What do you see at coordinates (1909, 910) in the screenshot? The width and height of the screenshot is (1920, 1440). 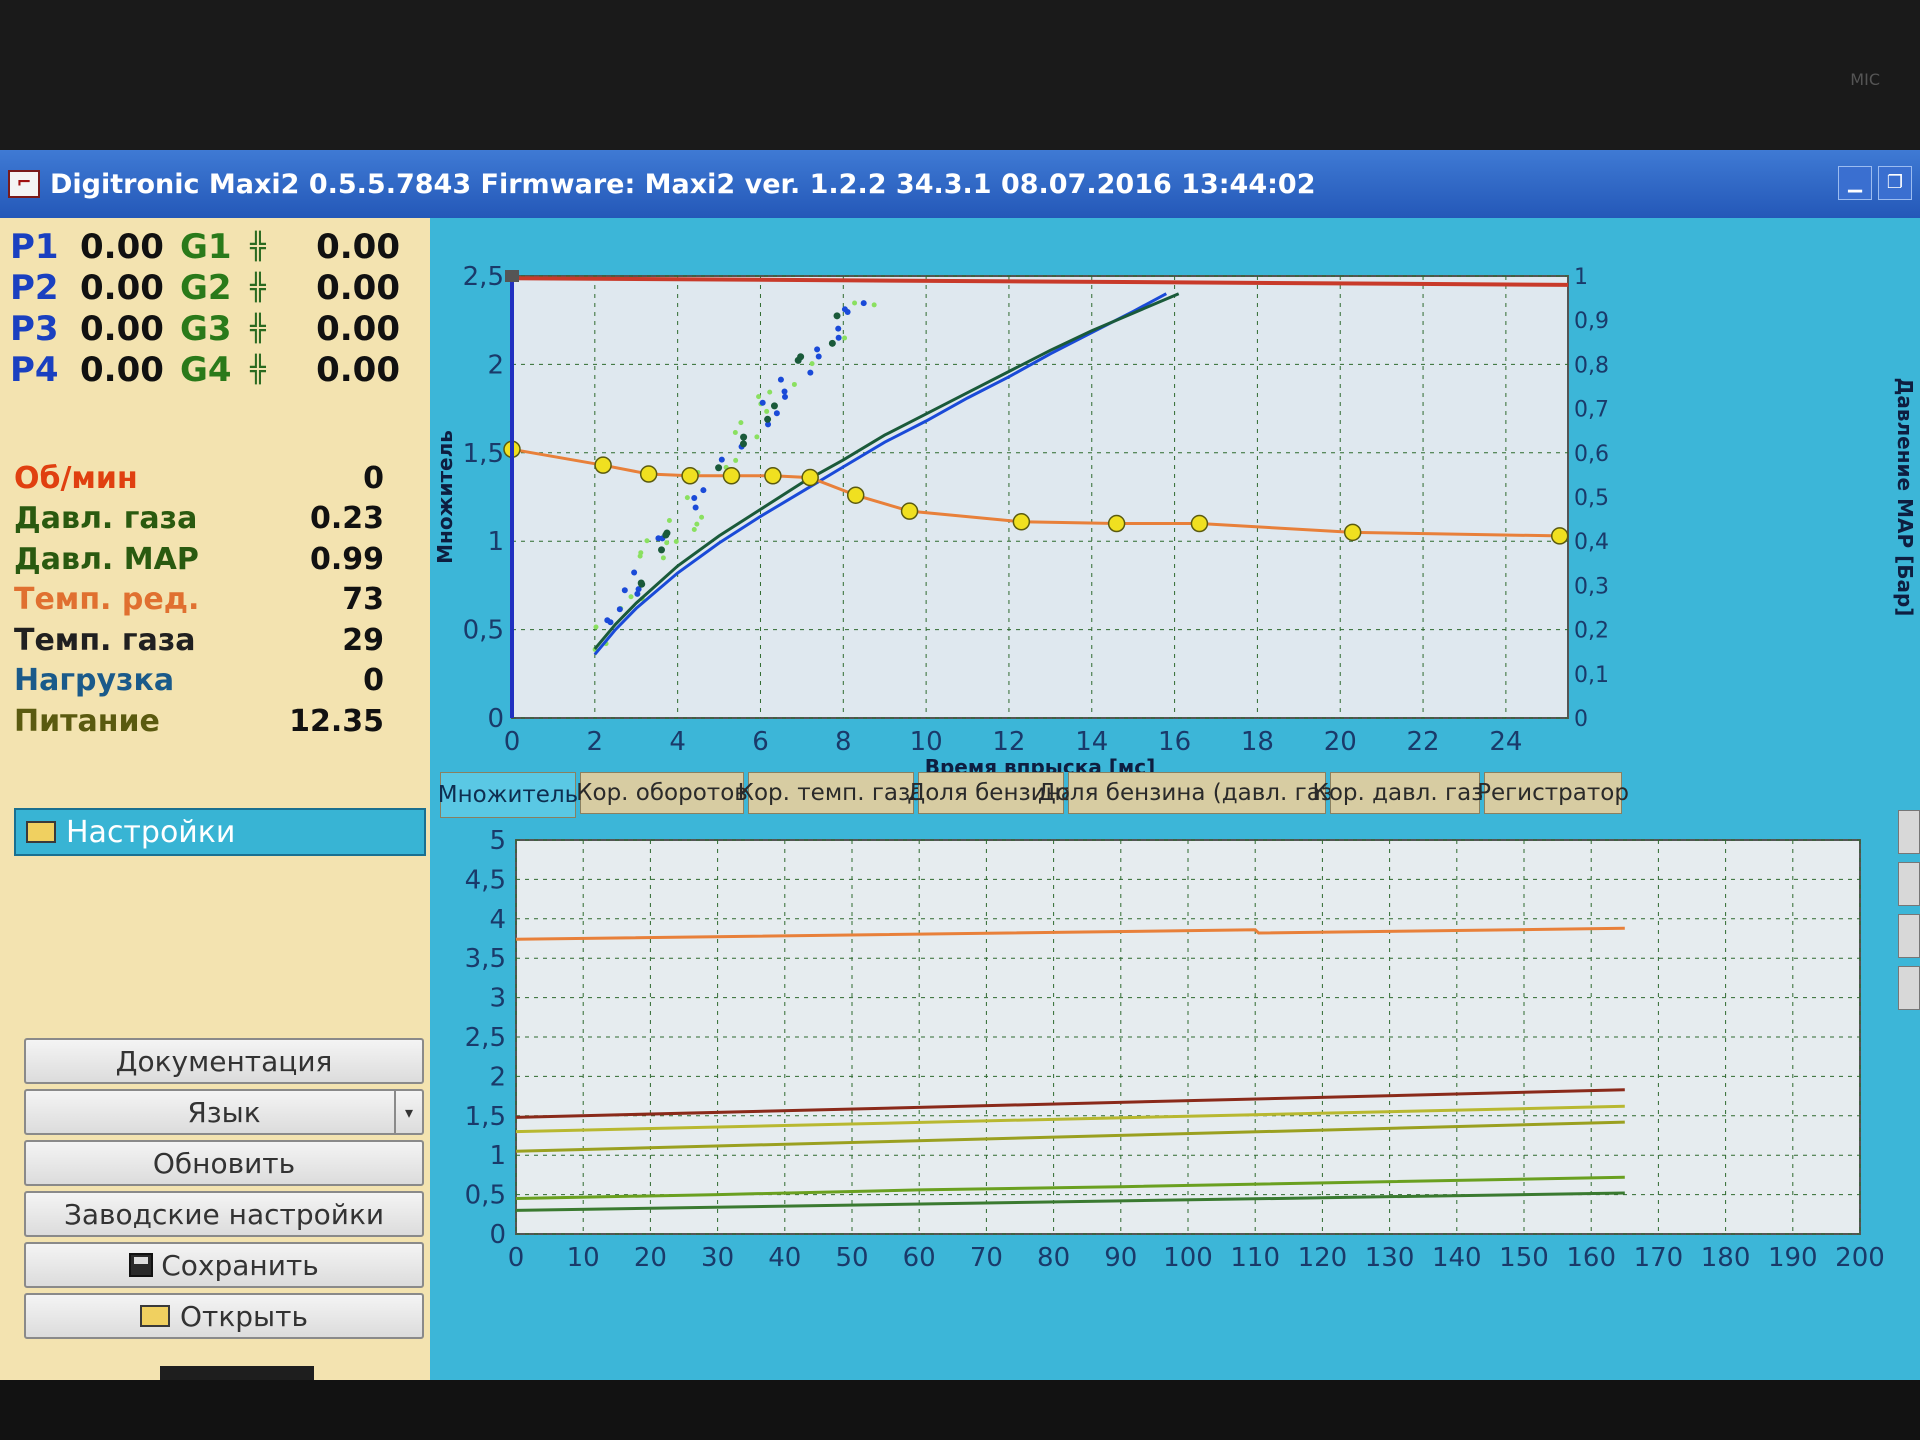 I see `side-toolbar` at bounding box center [1909, 910].